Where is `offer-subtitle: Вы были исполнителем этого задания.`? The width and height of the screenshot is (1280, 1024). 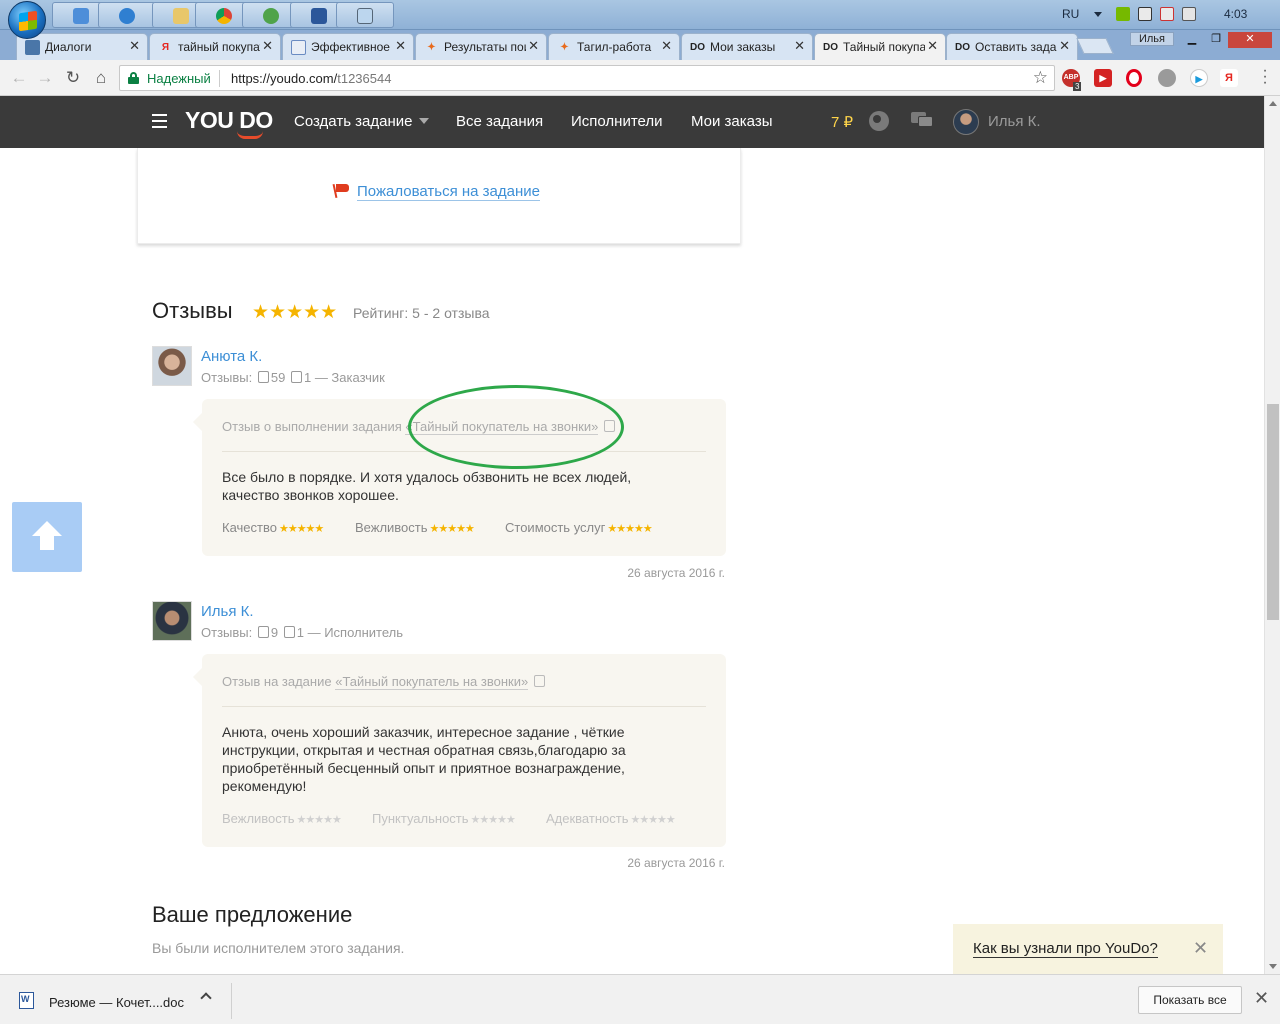 offer-subtitle: Вы были исполнителем этого задания. is located at coordinates (278, 948).